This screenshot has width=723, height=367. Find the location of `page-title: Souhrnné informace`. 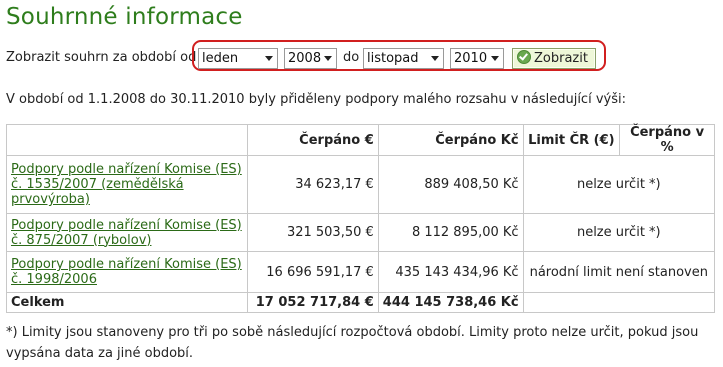

page-title: Souhrnné informace is located at coordinates (124, 17).